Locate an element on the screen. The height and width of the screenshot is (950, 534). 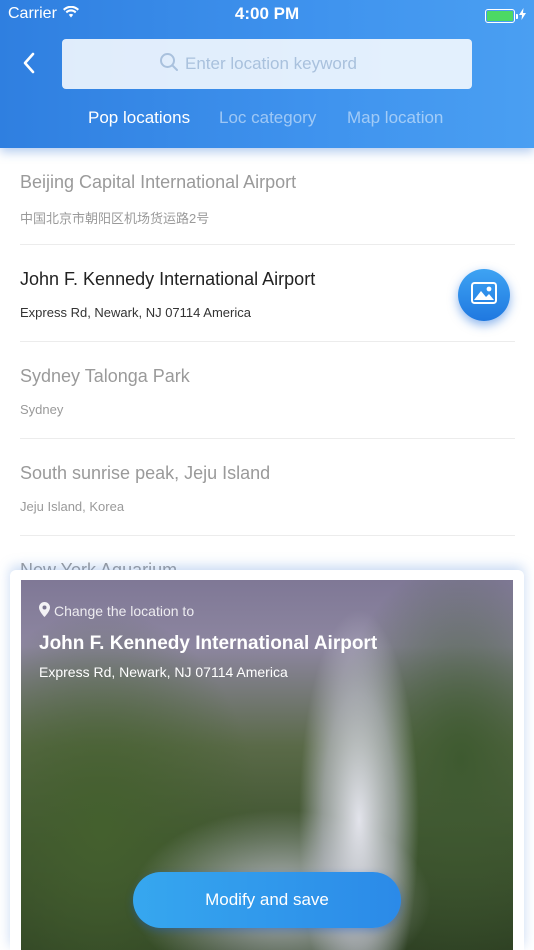
bolt-icon is located at coordinates (522, 16).